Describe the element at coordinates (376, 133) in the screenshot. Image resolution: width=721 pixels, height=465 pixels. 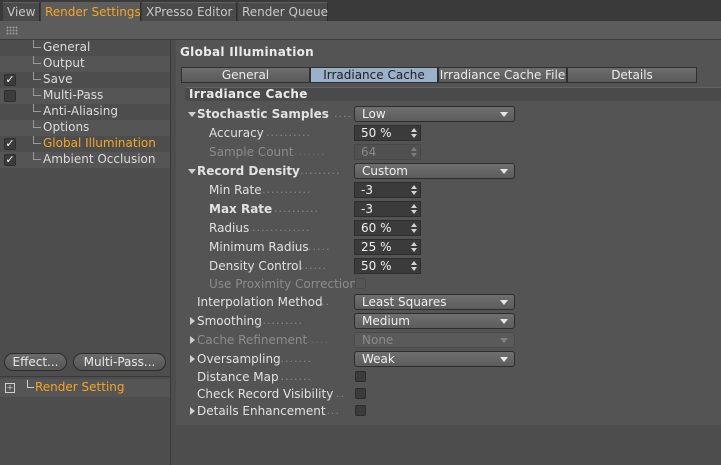
I see `field-value: 50 %` at that location.